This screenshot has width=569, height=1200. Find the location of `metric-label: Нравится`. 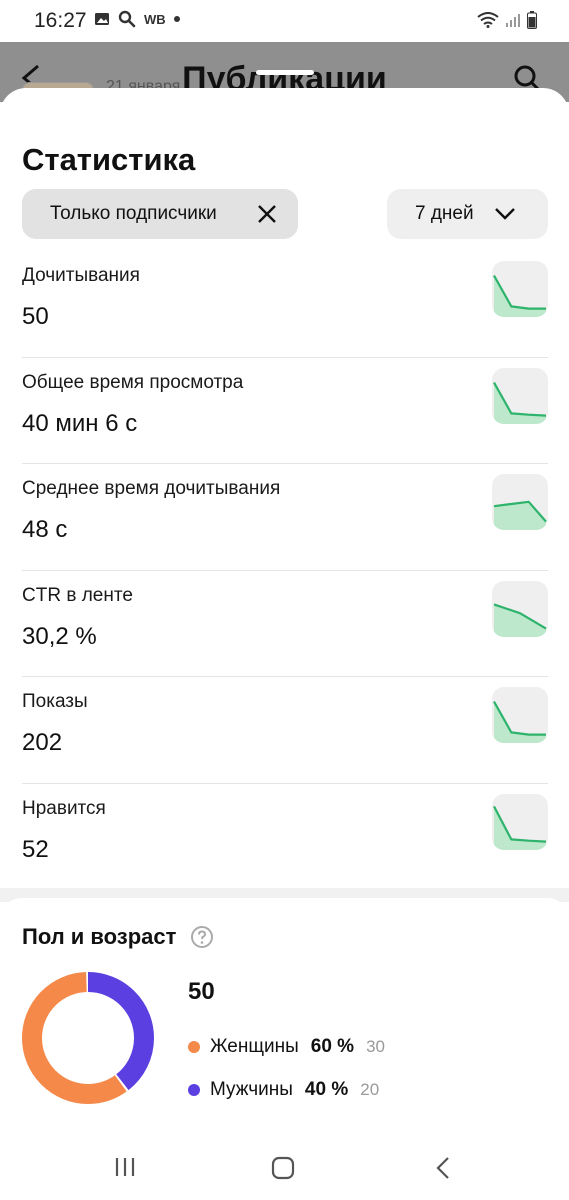

metric-label: Нравится is located at coordinates (64, 808).